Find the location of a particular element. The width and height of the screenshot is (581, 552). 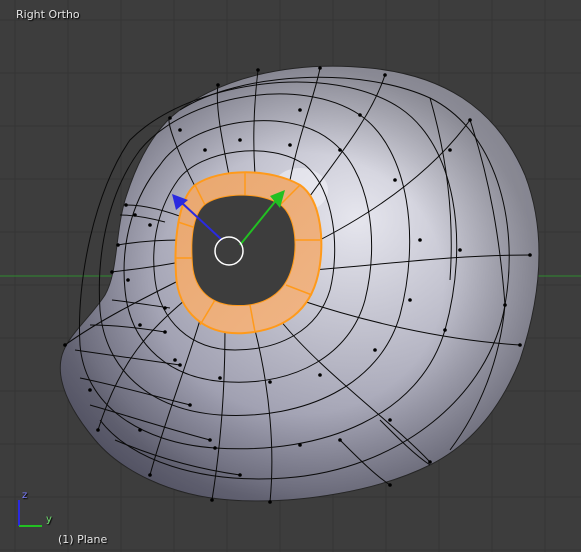

axis-label-z: z is located at coordinates (25, 495).